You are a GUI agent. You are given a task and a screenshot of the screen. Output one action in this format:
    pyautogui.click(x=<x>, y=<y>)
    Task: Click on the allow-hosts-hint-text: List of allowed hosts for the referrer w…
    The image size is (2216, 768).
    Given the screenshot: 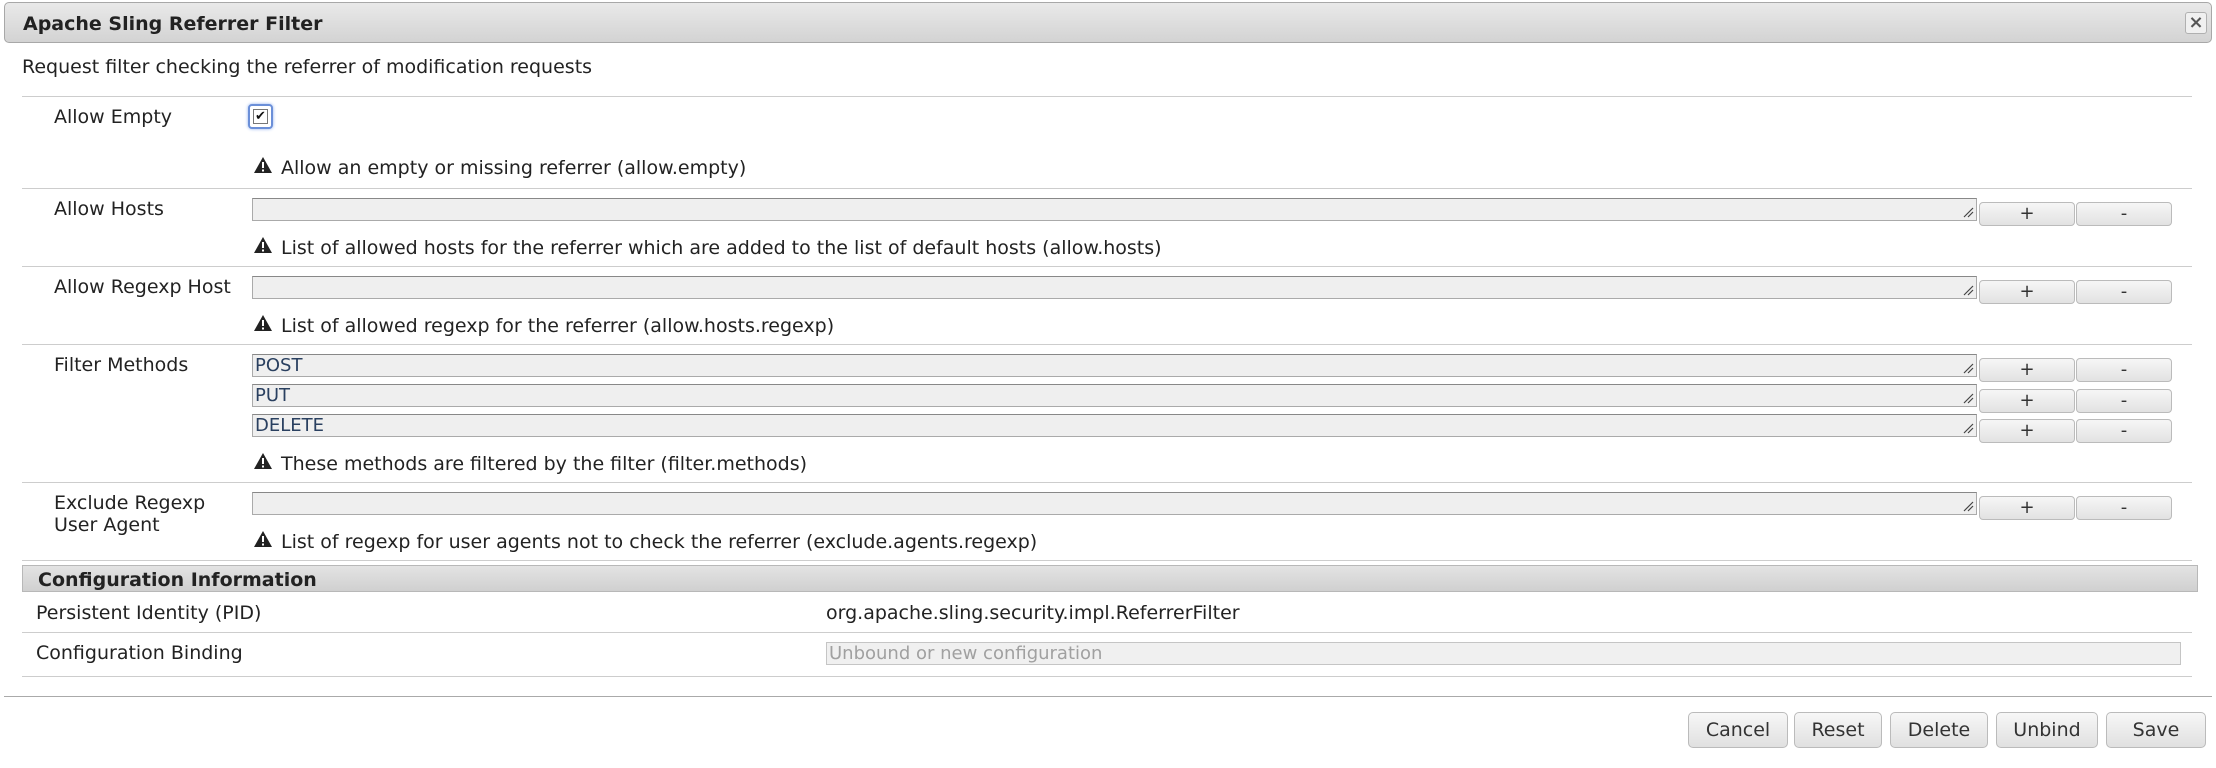 What is the action you would take?
    pyautogui.click(x=721, y=248)
    